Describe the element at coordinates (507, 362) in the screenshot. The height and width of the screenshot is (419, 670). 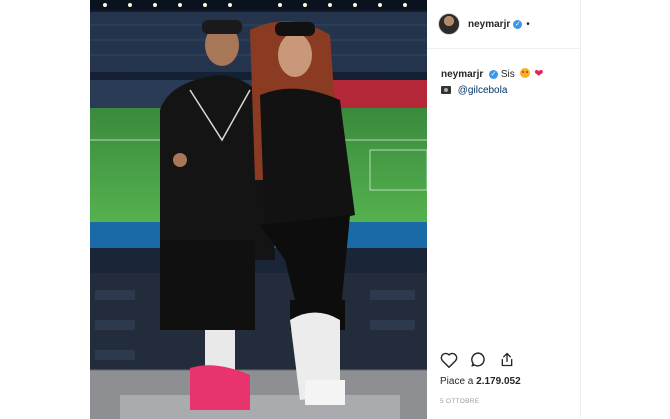
I see `share-icon` at that location.